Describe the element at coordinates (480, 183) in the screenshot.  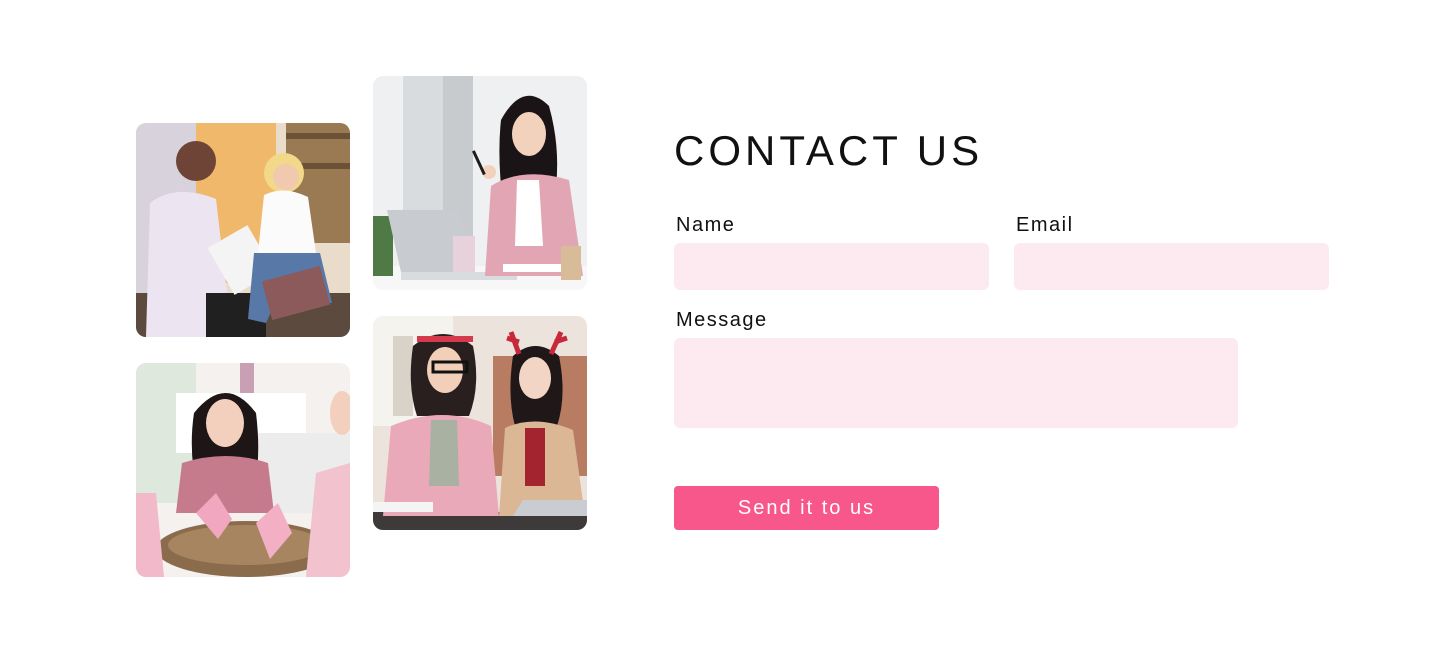
I see `woman-at-laptop-photo` at that location.